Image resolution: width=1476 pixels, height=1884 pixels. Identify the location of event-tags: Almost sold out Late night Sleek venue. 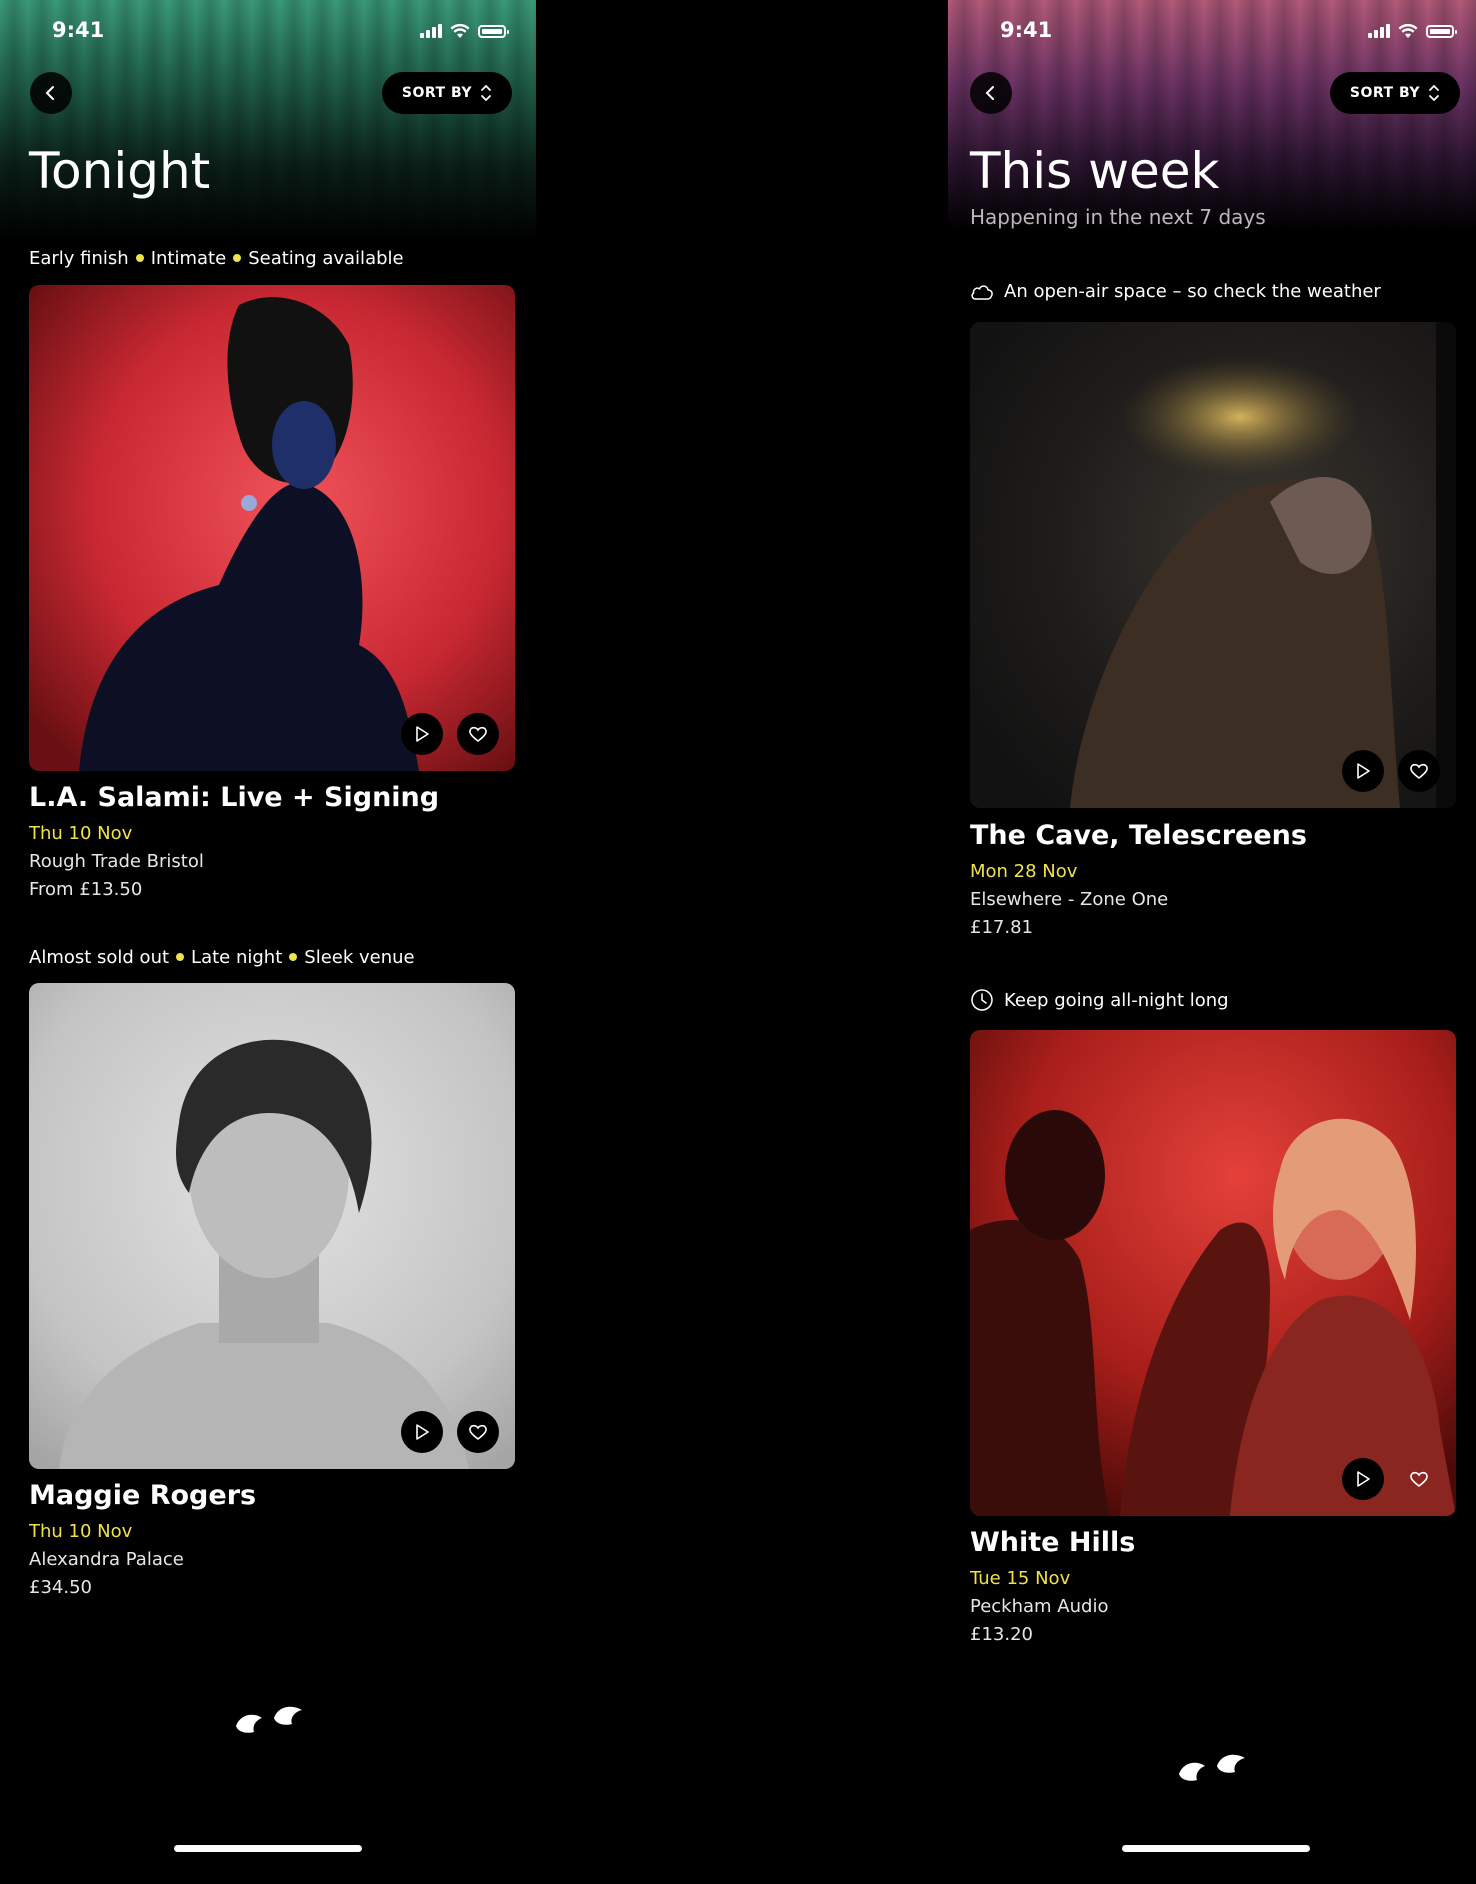
(222, 957).